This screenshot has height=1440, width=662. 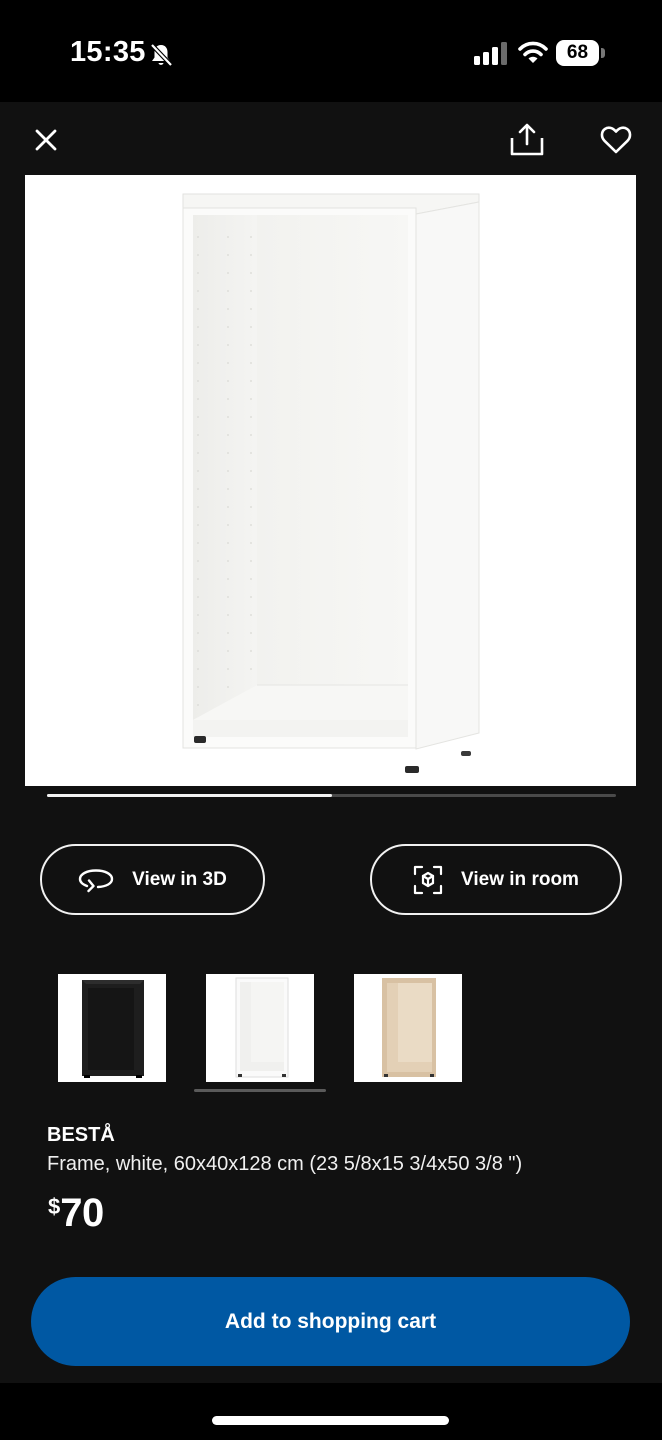 I want to click on variant-swatch-white, so click(x=260, y=1028).